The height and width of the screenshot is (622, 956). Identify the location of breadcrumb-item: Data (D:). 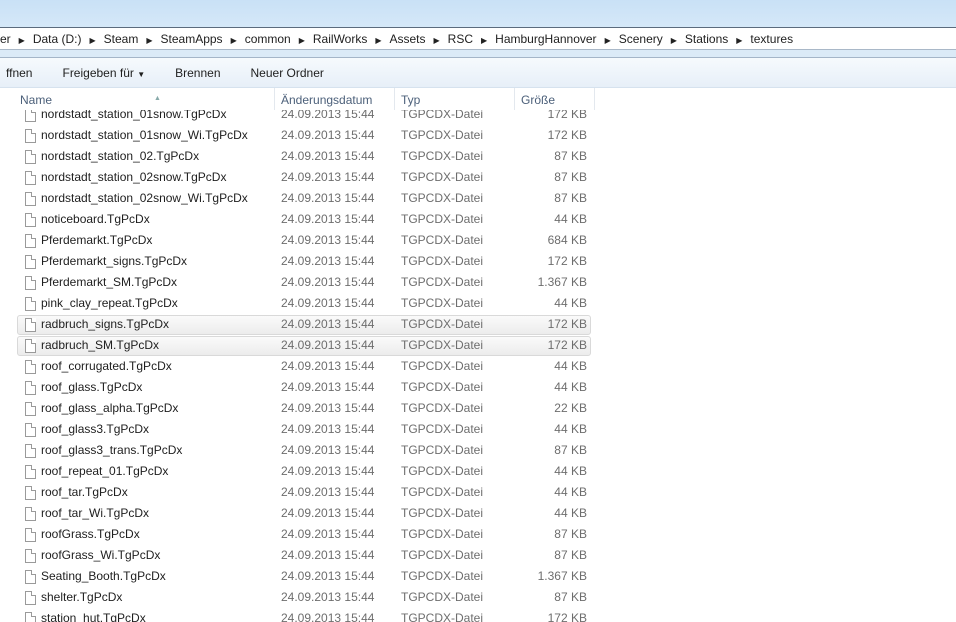
(57, 39).